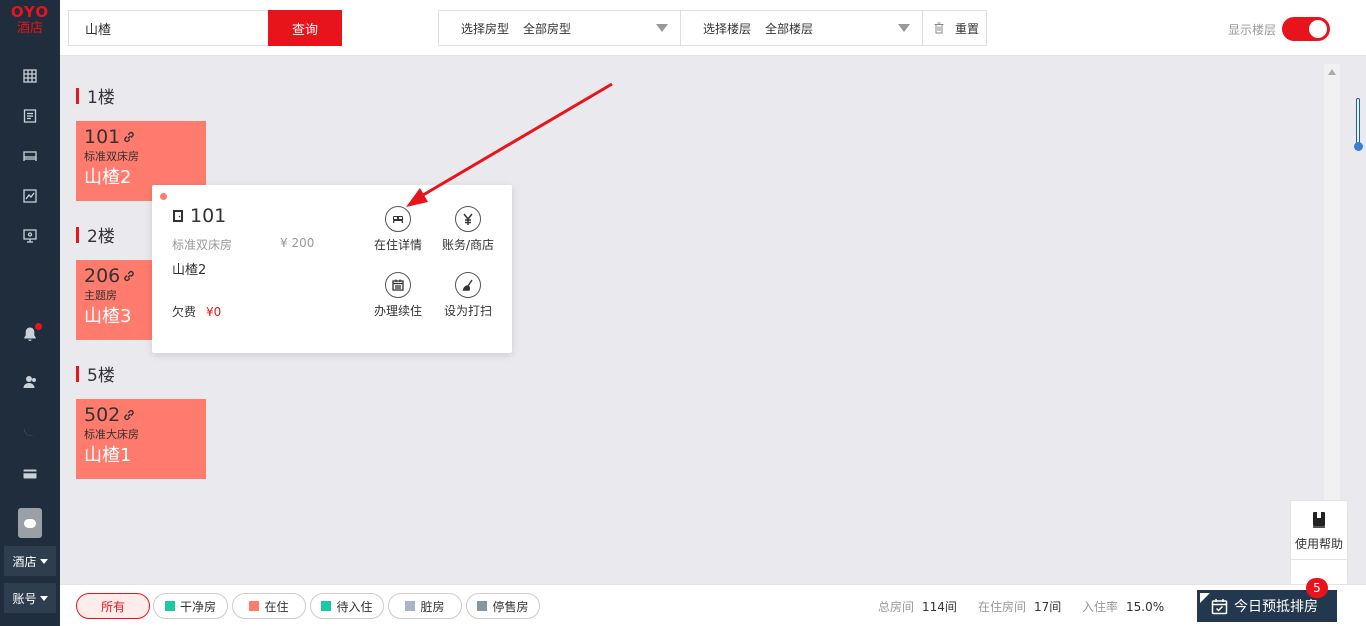  Describe the element at coordinates (896, 607) in the screenshot. I see `stat-label: 总房间` at that location.